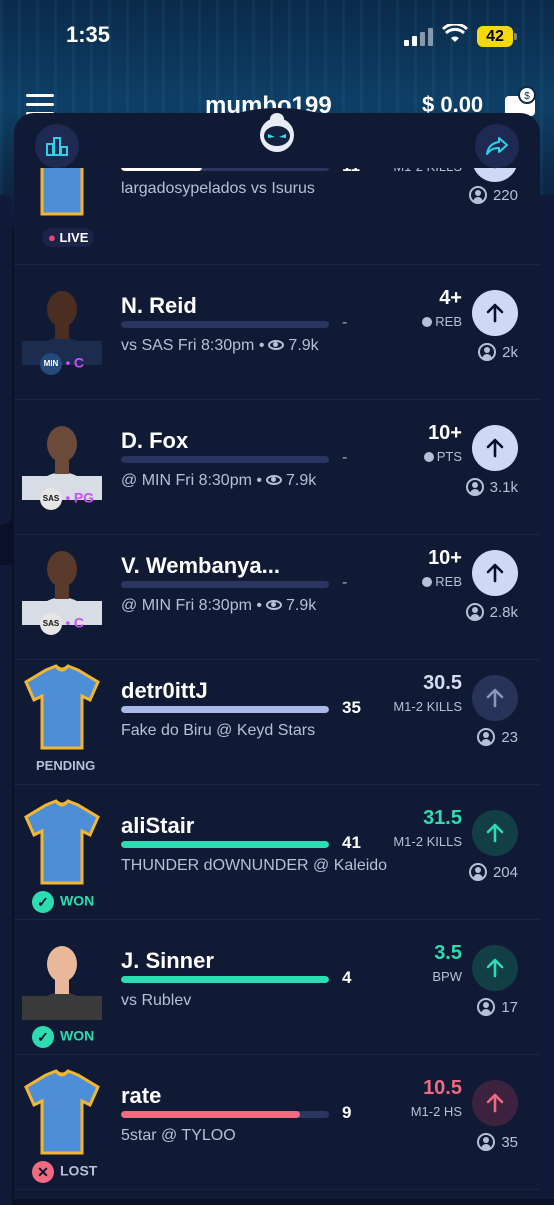 Image resolution: width=554 pixels, height=1205 pixels. I want to click on matchup-info: 5star @ TYLOO, so click(178, 1135).